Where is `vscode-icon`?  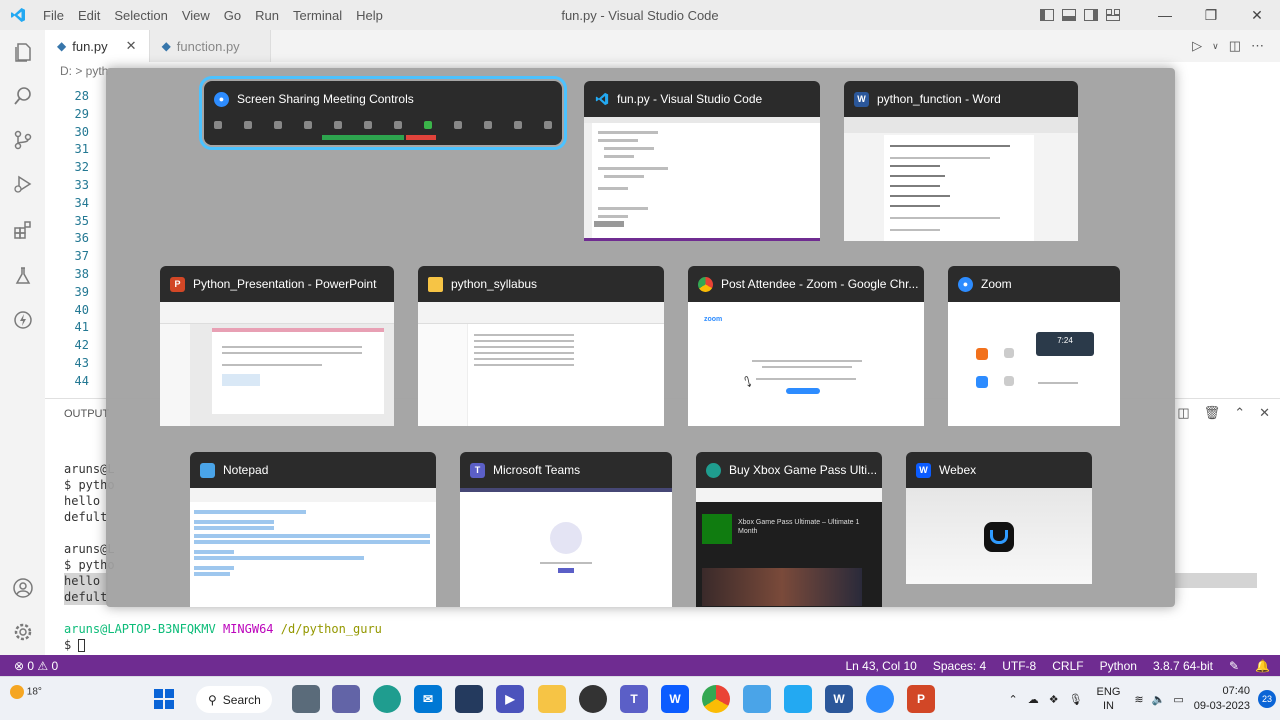
vscode-icon is located at coordinates (601, 99).